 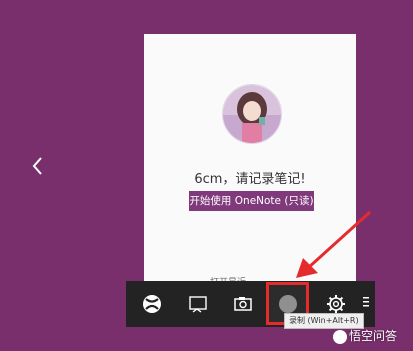 What do you see at coordinates (340, 336) in the screenshot?
I see `wukong-logo-icon` at bounding box center [340, 336].